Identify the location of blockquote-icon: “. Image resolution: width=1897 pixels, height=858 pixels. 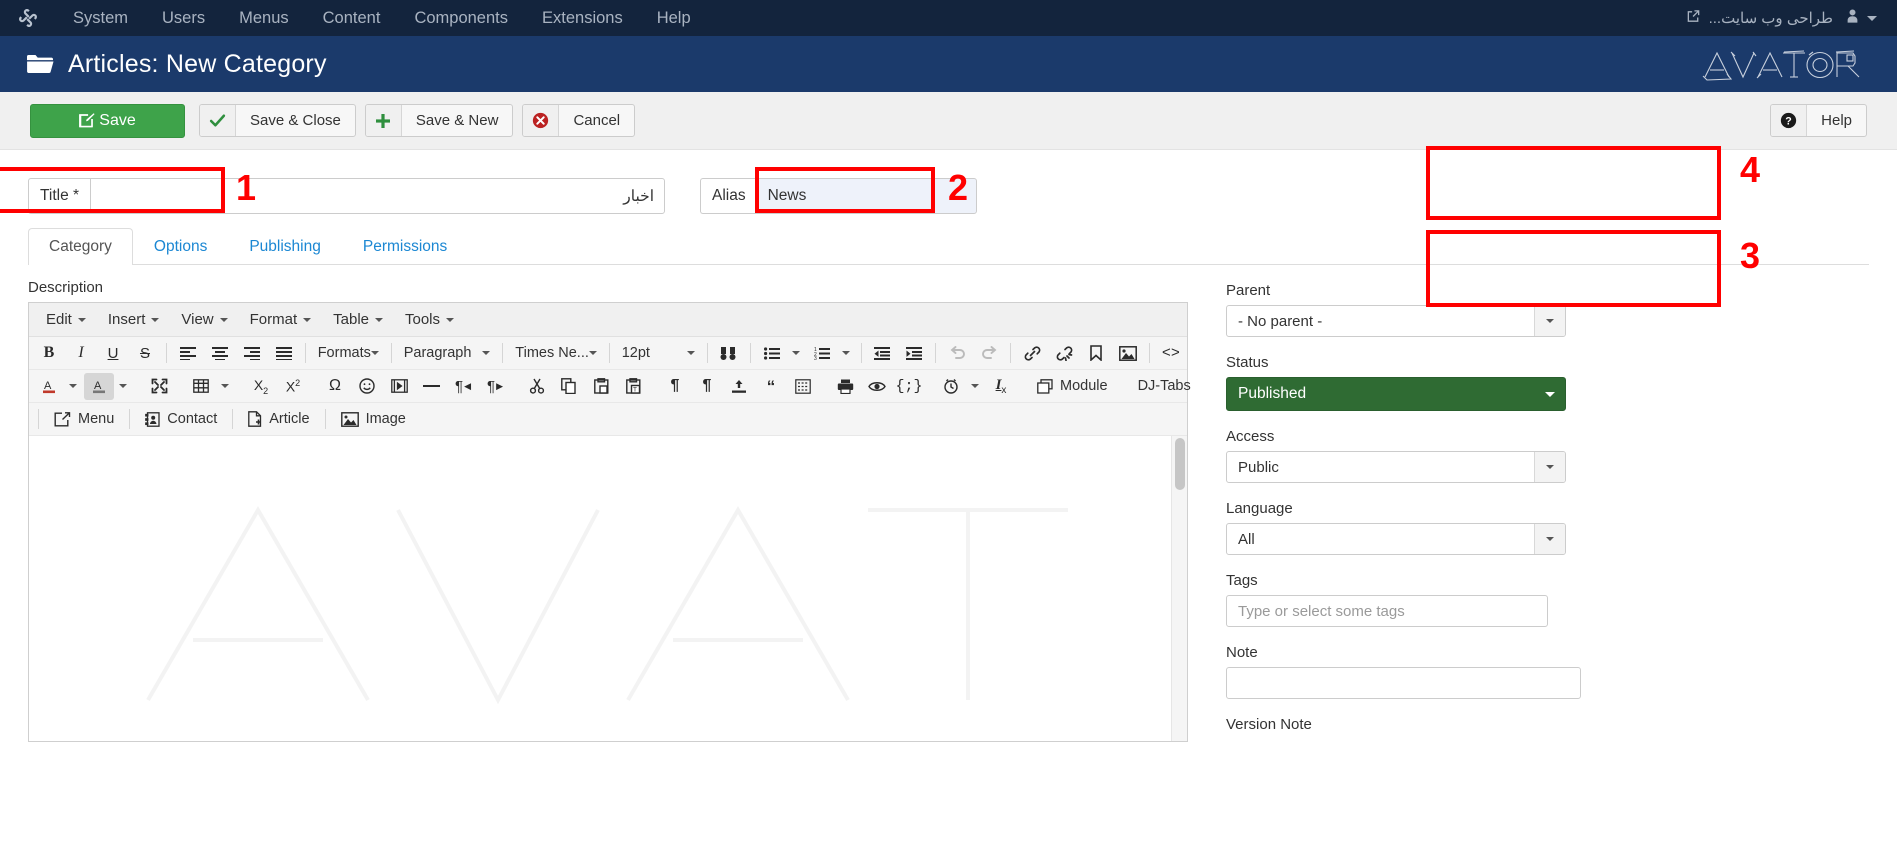
(771, 386).